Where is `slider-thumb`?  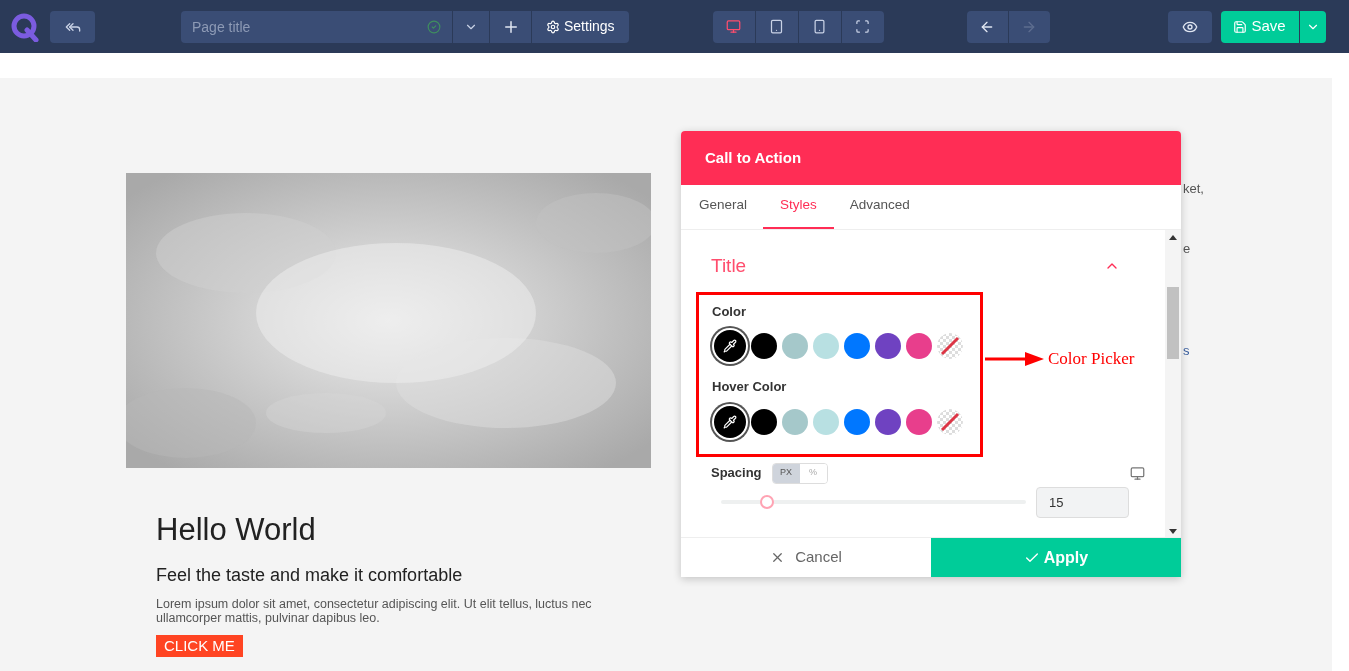
slider-thumb is located at coordinates (766, 502).